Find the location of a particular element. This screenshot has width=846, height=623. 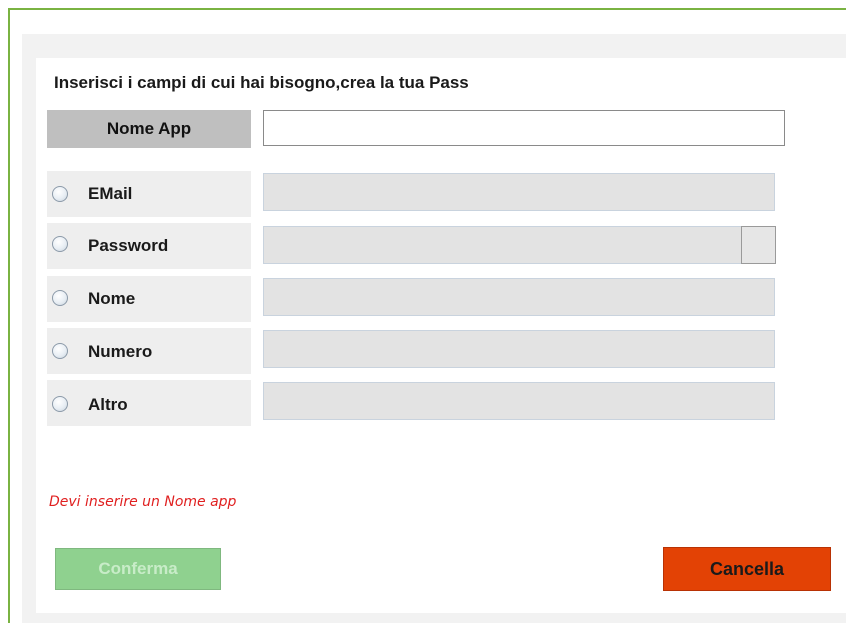

altro-input is located at coordinates (519, 401).